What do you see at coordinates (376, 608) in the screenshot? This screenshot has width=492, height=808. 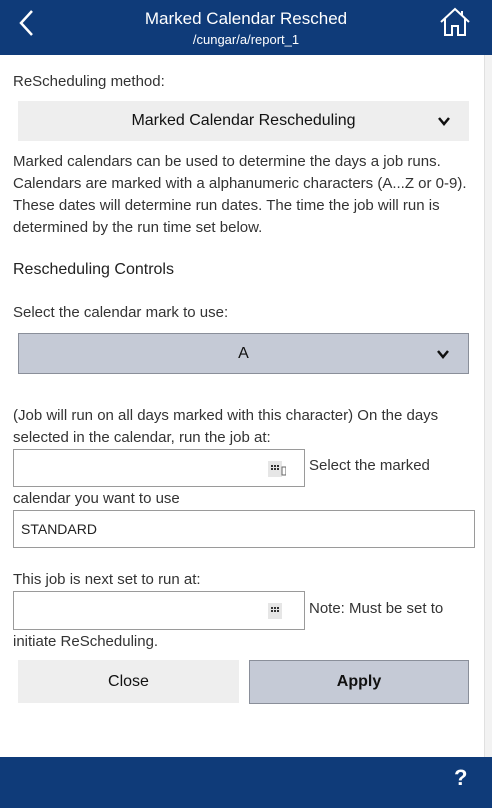 I see `next-run-note: Note: Must be set to` at bounding box center [376, 608].